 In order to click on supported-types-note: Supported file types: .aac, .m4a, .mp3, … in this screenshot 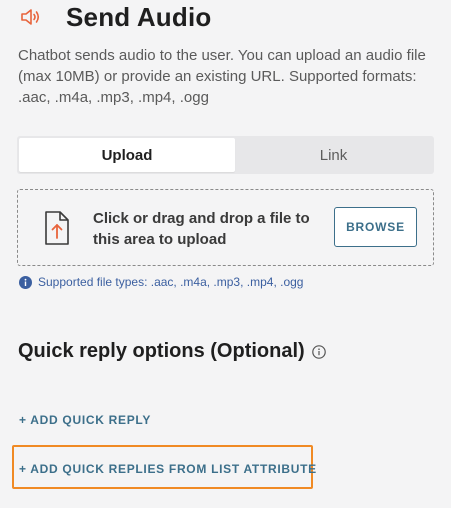, I will do `click(161, 282)`.